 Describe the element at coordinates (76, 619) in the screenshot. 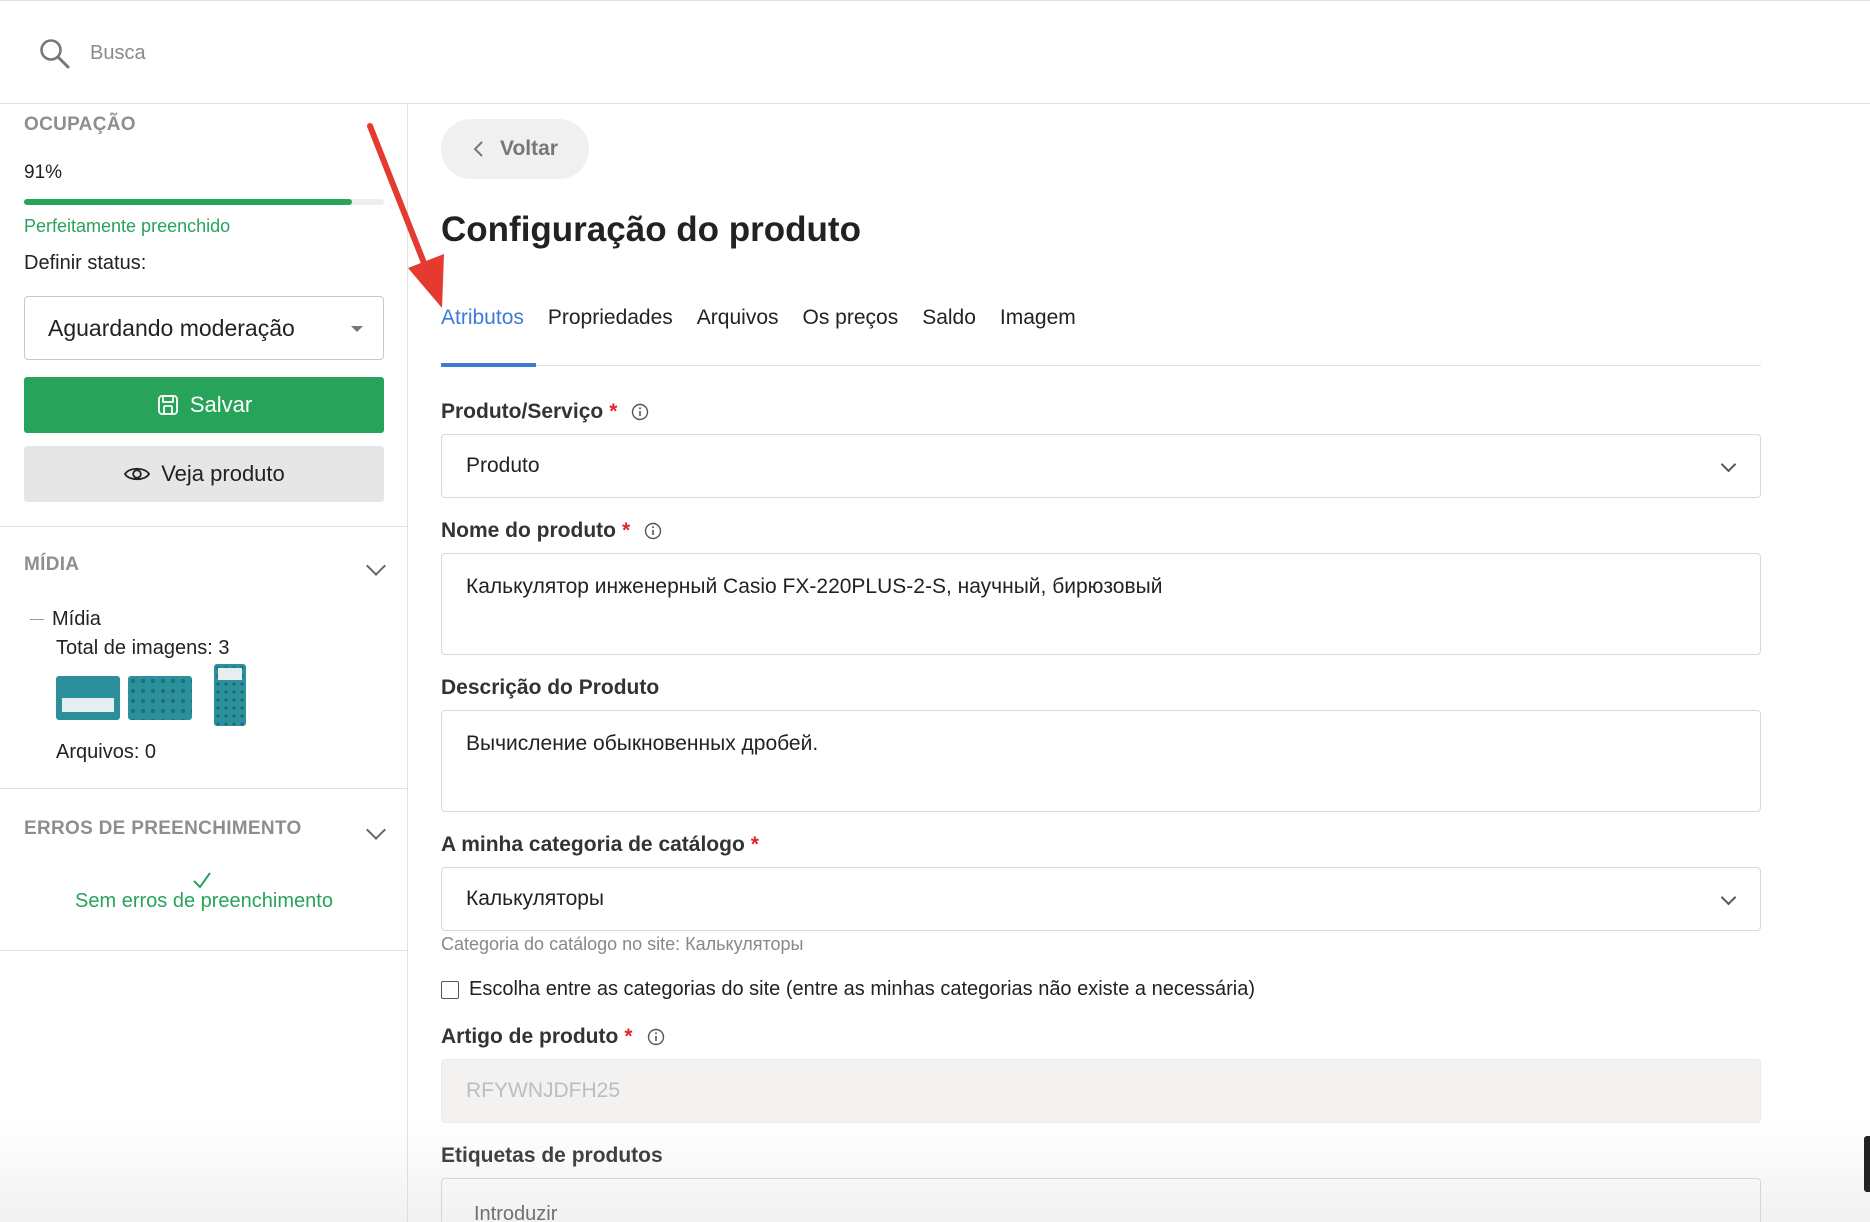

I see `media-tree-label: Mídia` at that location.